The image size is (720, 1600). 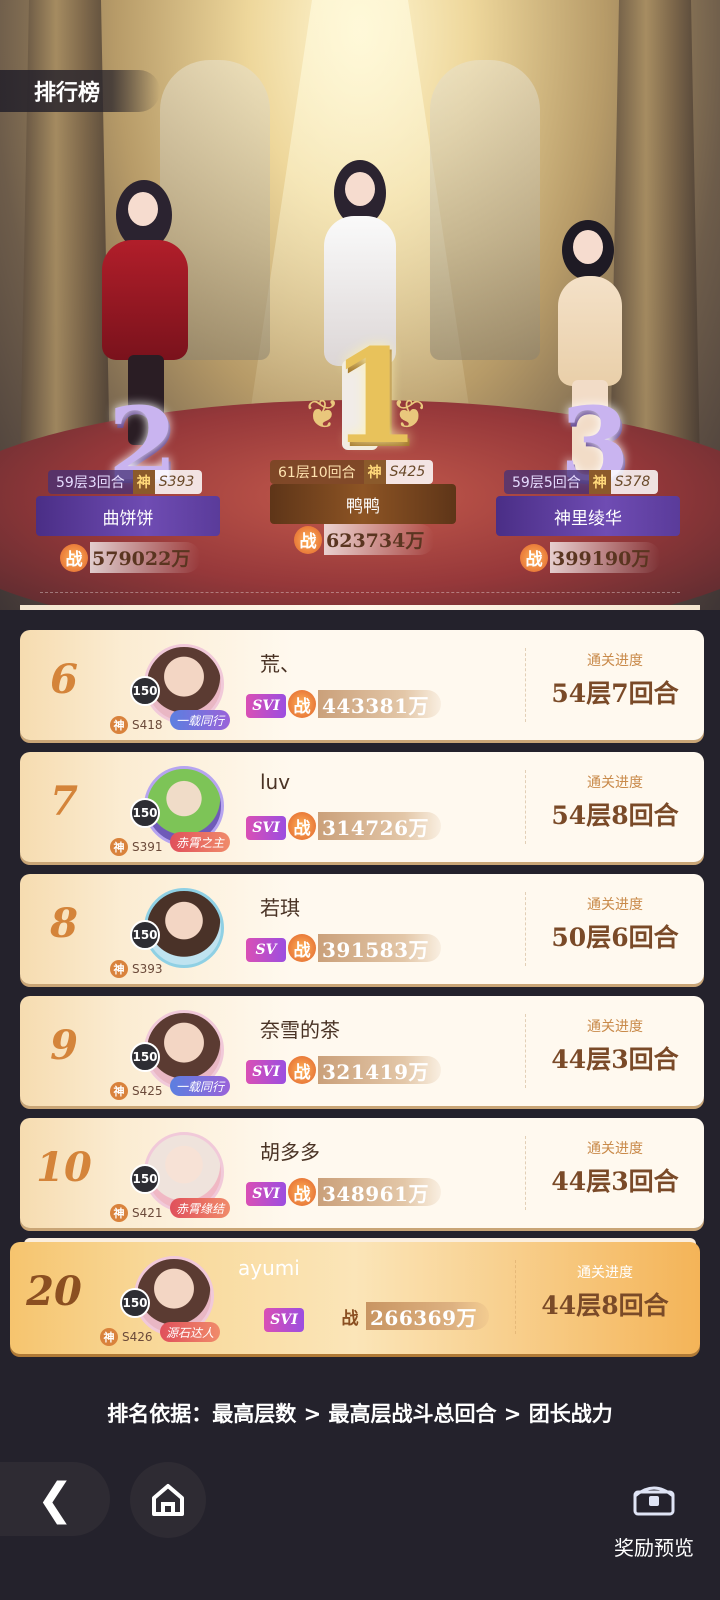 I want to click on avatar: 150 神 S393, so click(x=172, y=931).